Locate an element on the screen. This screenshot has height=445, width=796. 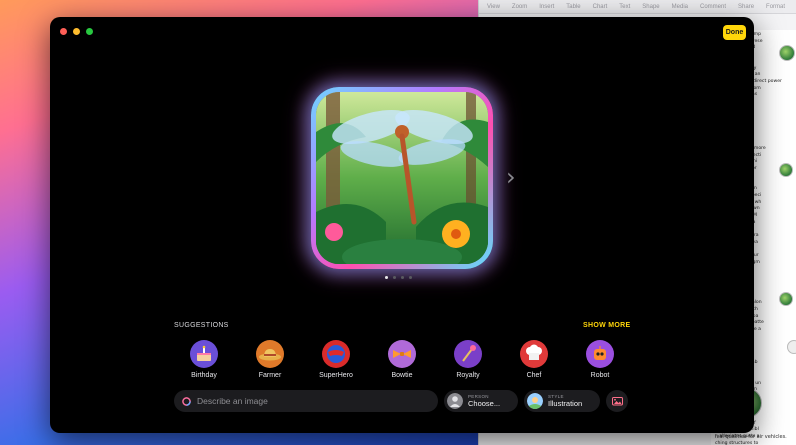
suggestion-chef: Chef is located at coordinates (534, 359).